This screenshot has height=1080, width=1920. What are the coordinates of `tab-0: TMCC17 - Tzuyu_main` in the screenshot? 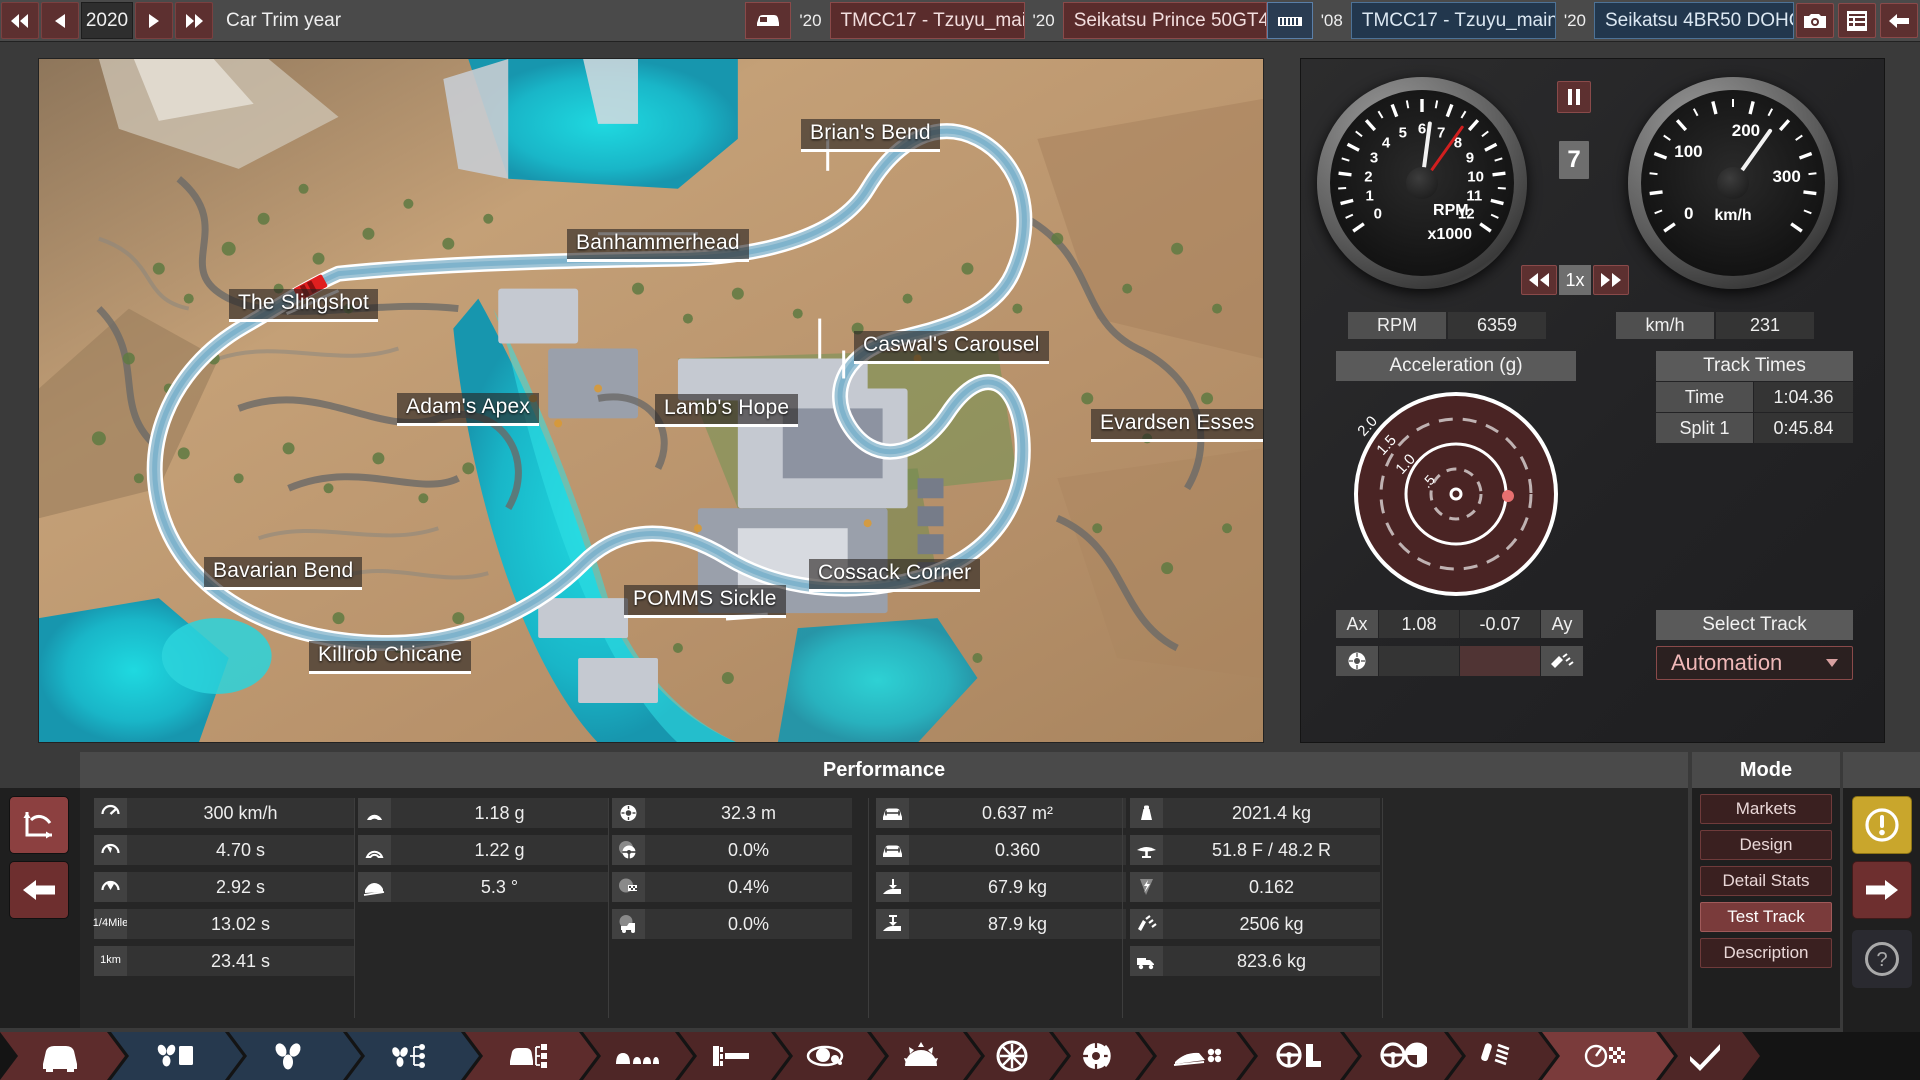 It's located at (927, 20).